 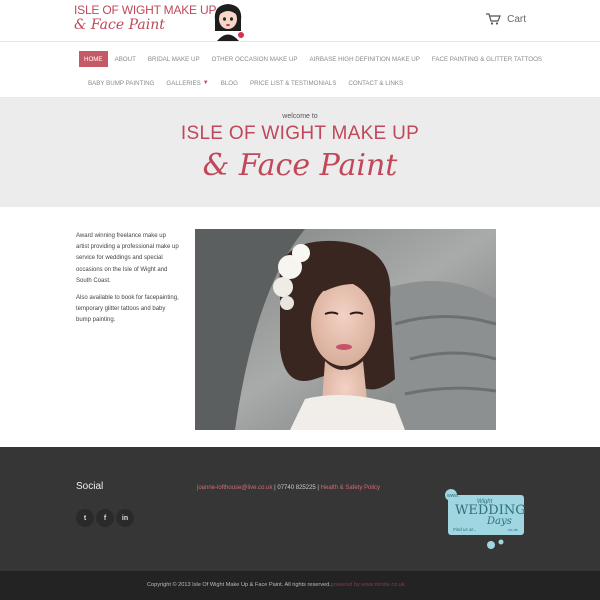 I want to click on nav-airbase-hd-make-up: AIRBASE HIGH DEFINITION MAKE UP, so click(x=365, y=59).